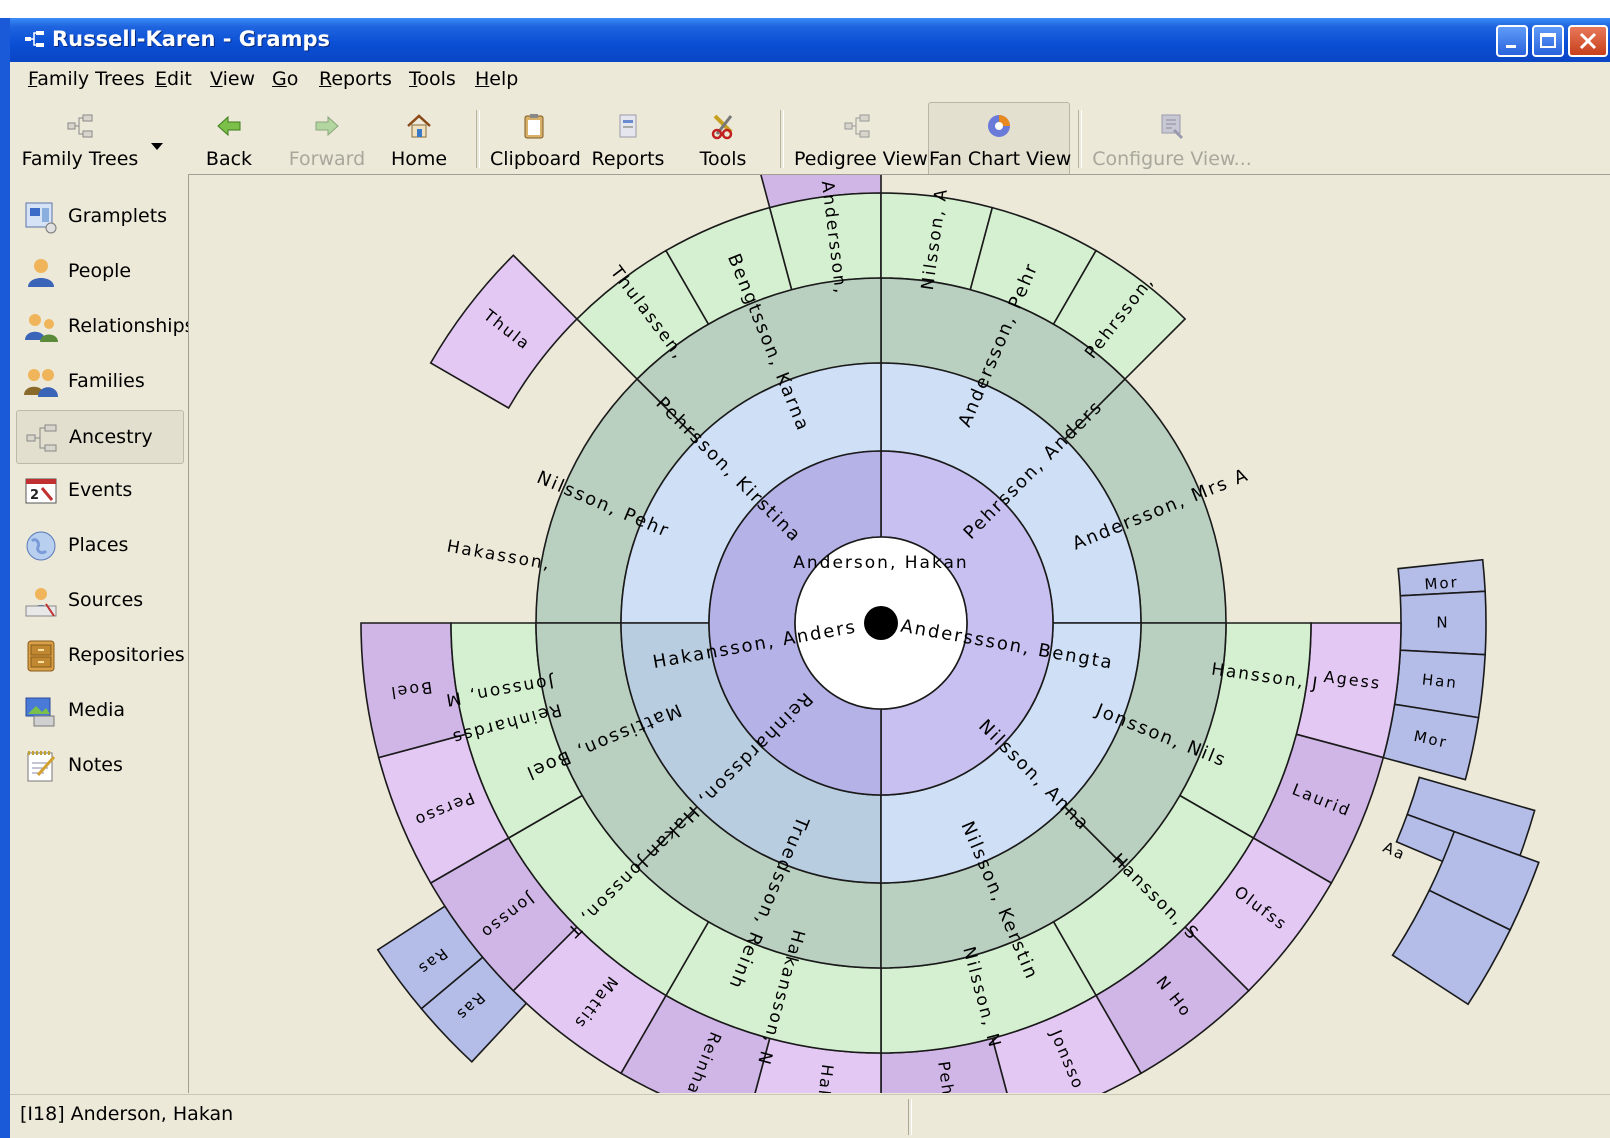 The image size is (1610, 1138). I want to click on maximize-icon, so click(1548, 40).